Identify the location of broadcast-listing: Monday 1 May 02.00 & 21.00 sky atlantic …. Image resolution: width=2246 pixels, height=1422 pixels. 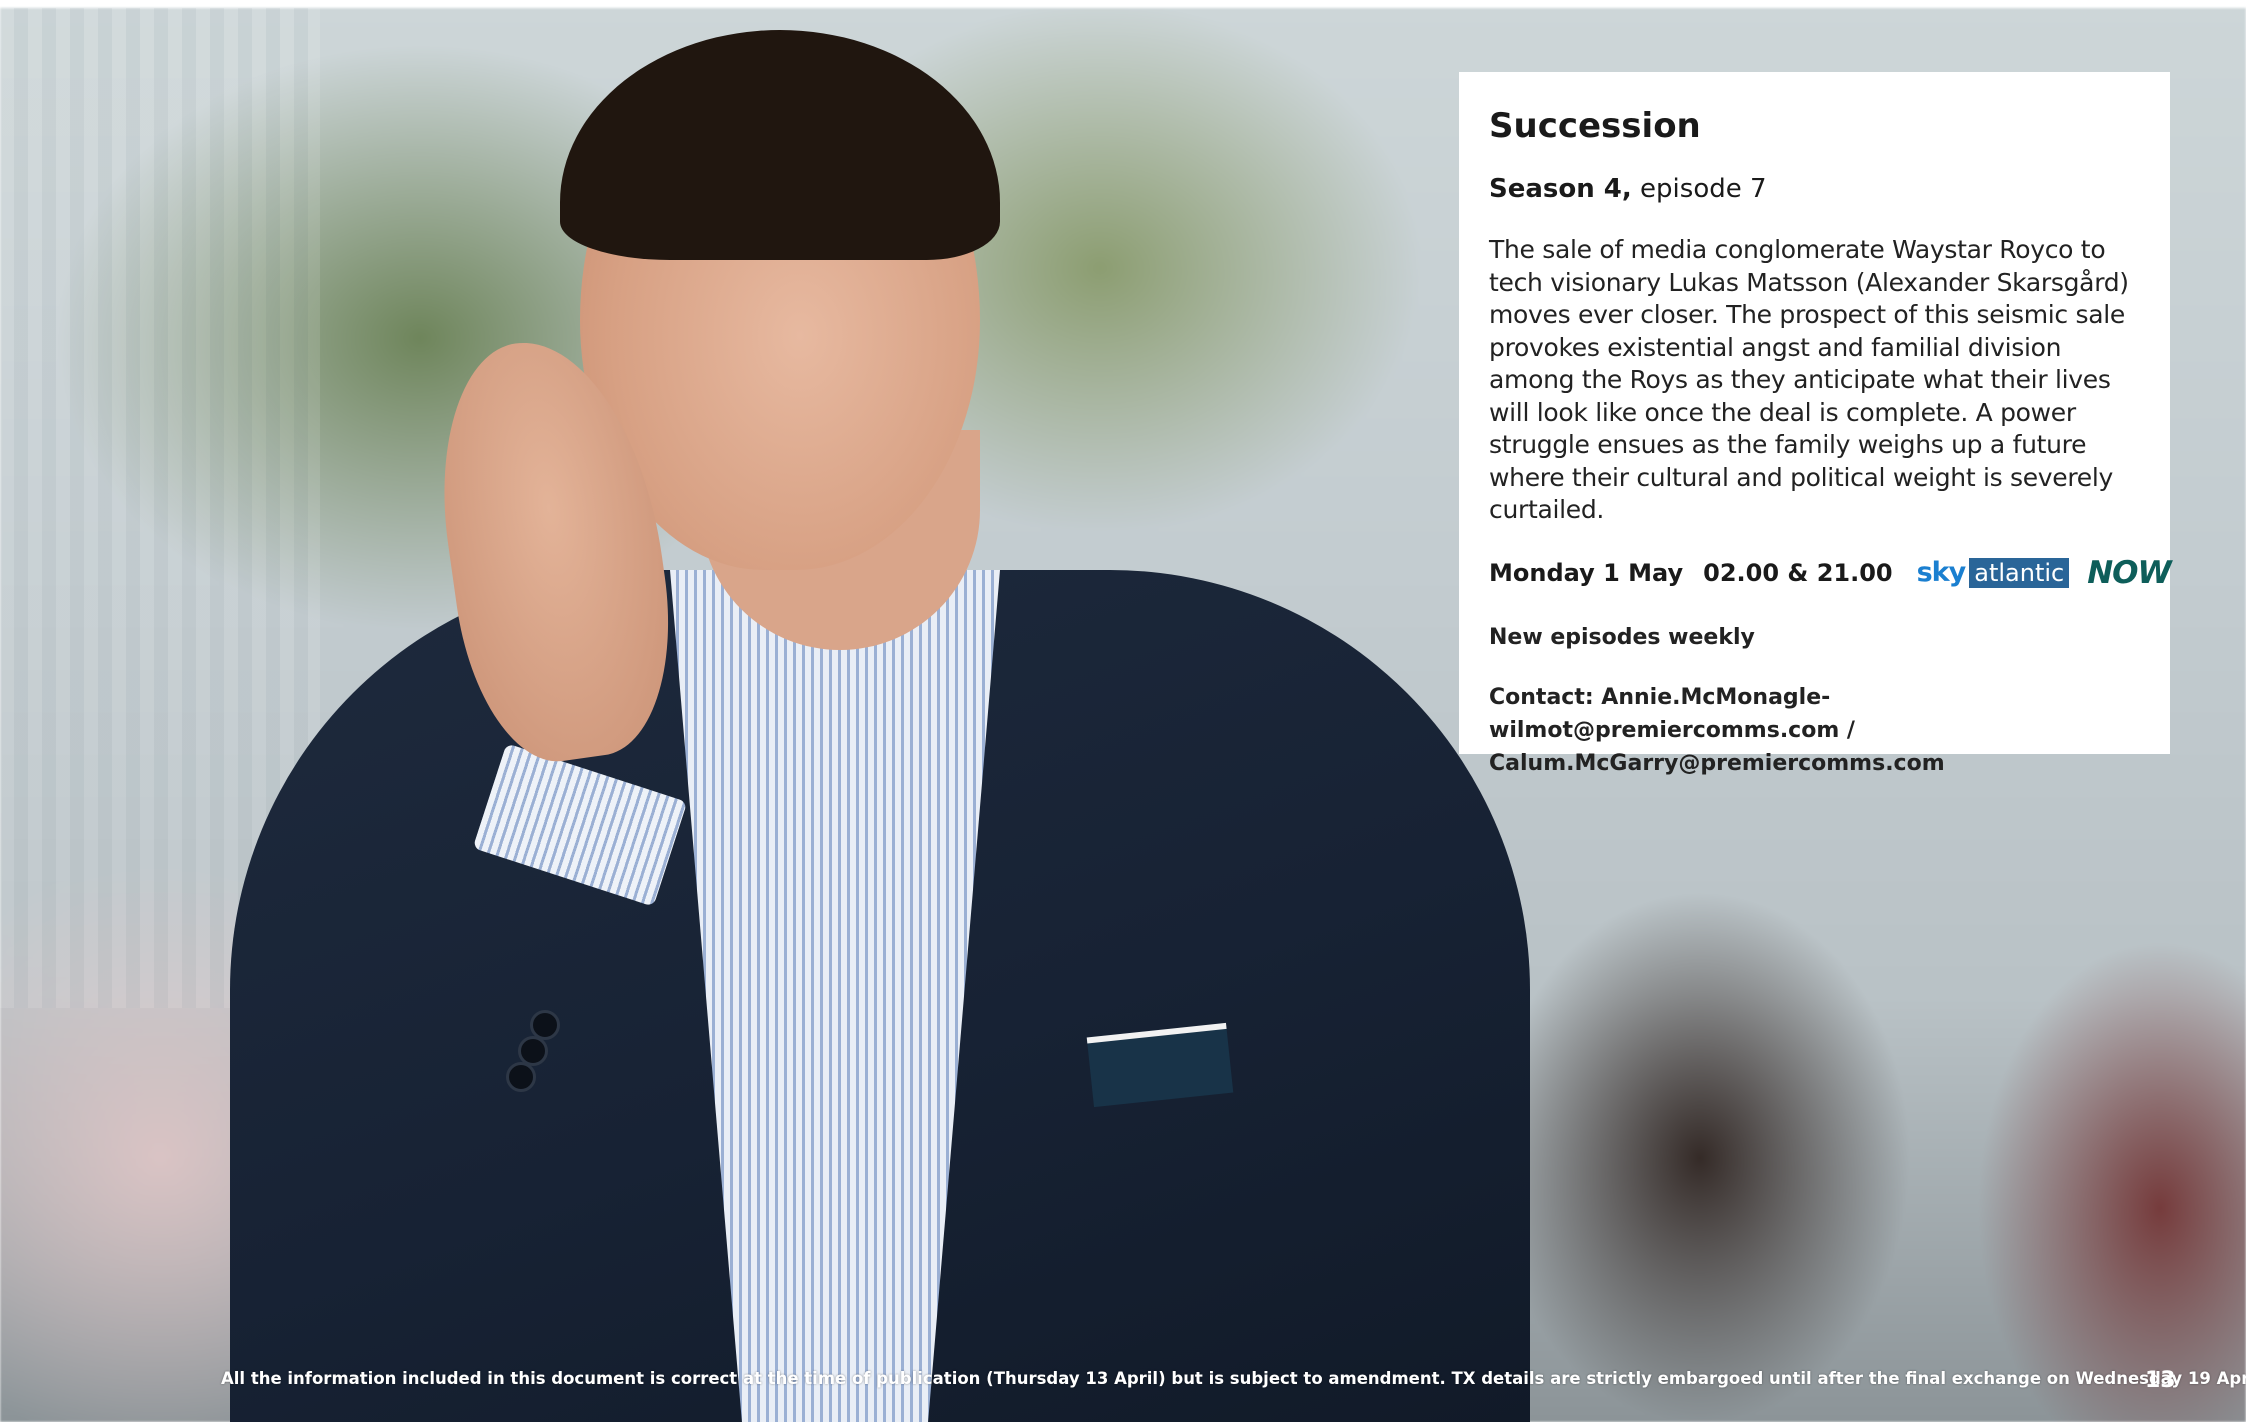
(1830, 573).